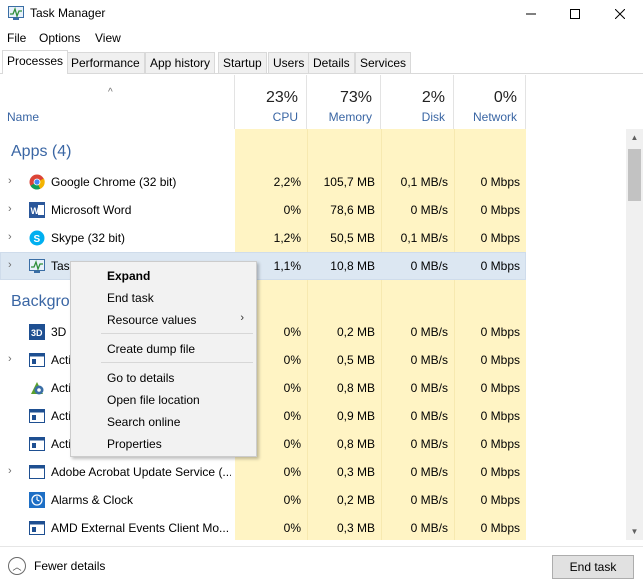  Describe the element at coordinates (17, 566) in the screenshot. I see `chevron-up-icon: ︿` at that location.